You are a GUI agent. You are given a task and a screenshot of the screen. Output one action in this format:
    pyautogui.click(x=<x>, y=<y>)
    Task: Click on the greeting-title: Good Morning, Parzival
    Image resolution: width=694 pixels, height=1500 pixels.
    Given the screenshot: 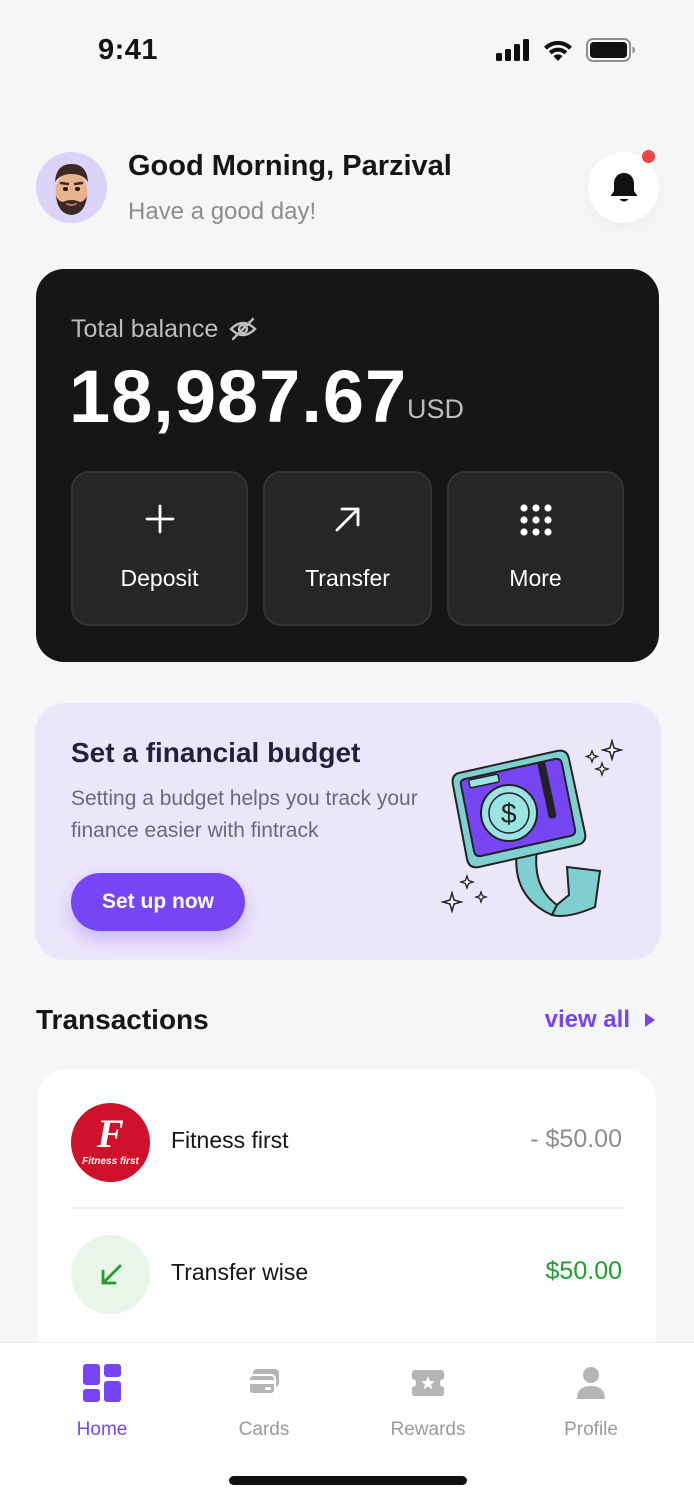 What is the action you would take?
    pyautogui.click(x=290, y=166)
    